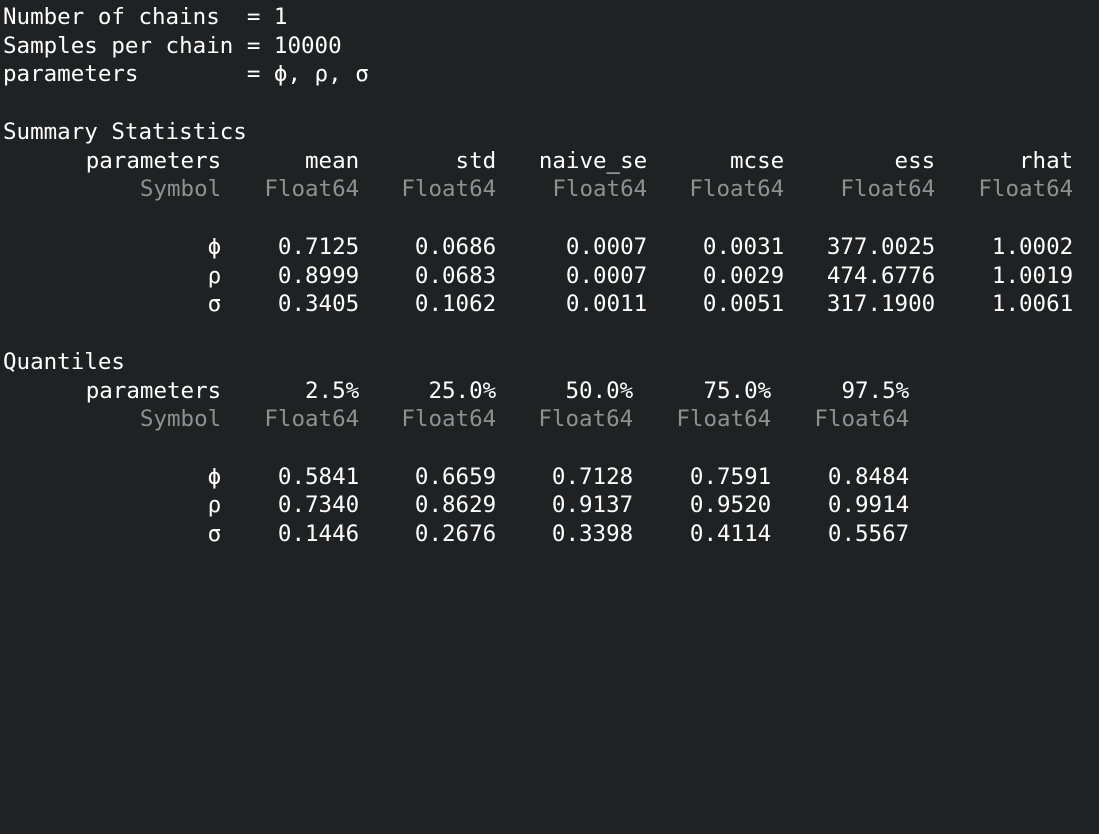  Describe the element at coordinates (449, 189) in the screenshot. I see `summary-type-std: Float64` at that location.